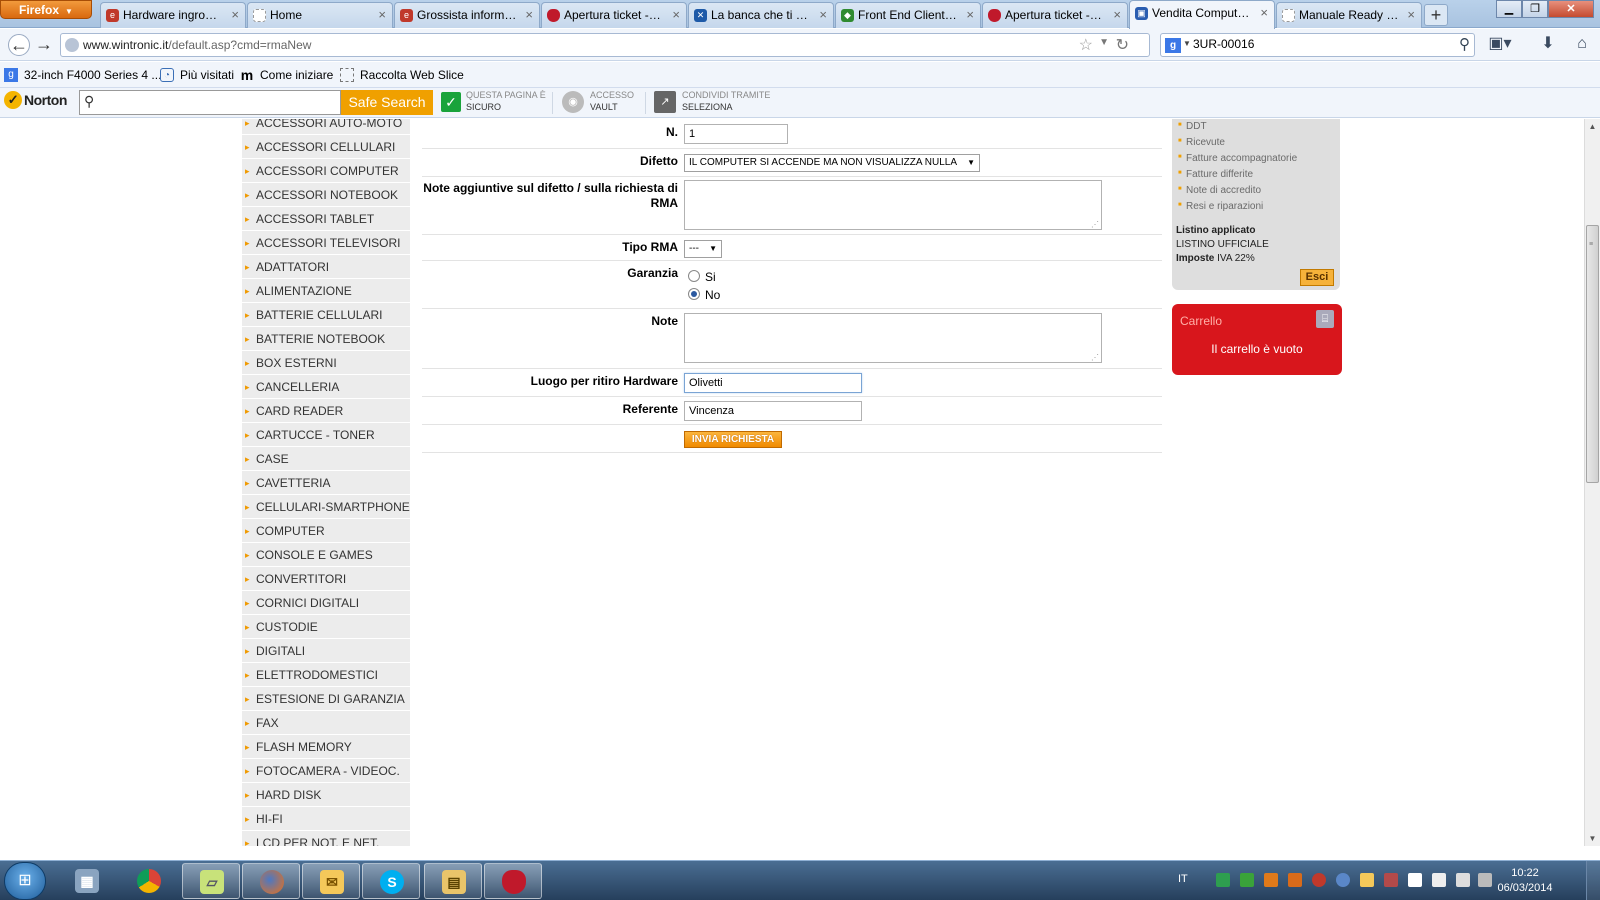 This screenshot has width=1600, height=900. I want to click on tipo-rma-select: --- ▼, so click(703, 249).